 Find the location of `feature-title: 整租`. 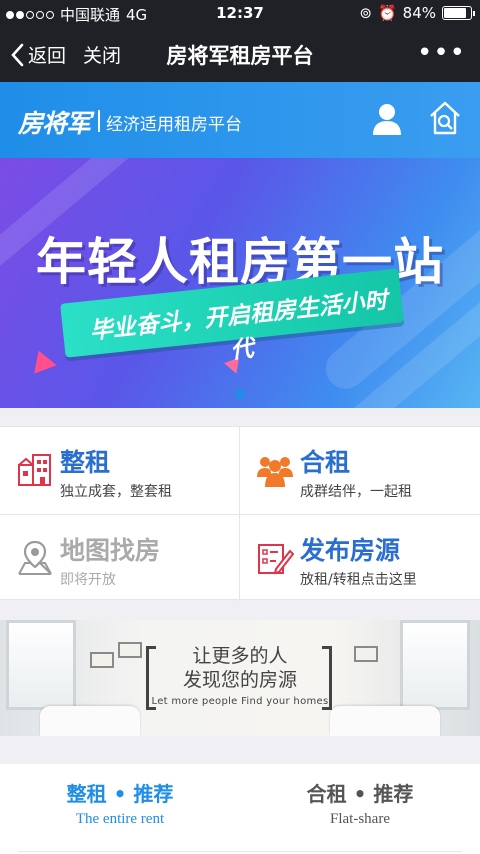

feature-title: 整租 is located at coordinates (85, 462).